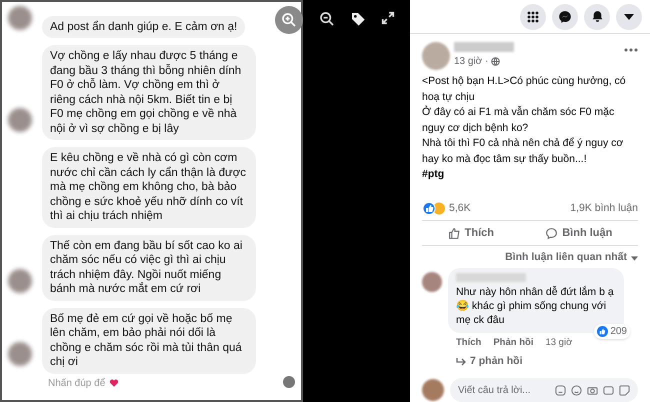 The image size is (650, 402). I want to click on messenger-button, so click(565, 17).